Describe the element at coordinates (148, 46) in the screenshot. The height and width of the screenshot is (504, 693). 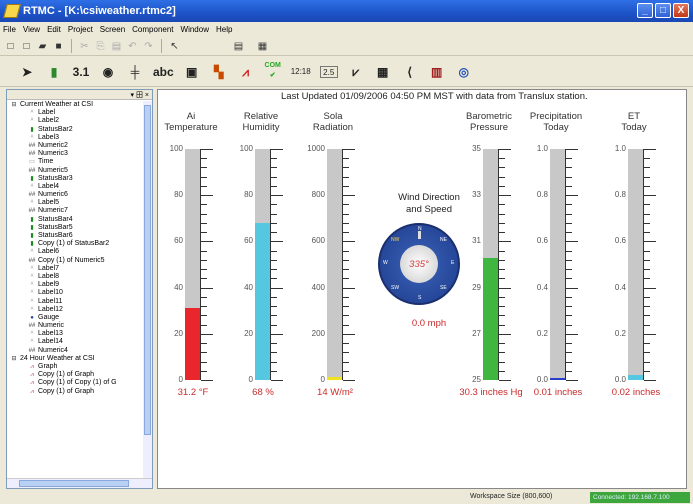
I see `redo-icon: ↷` at that location.